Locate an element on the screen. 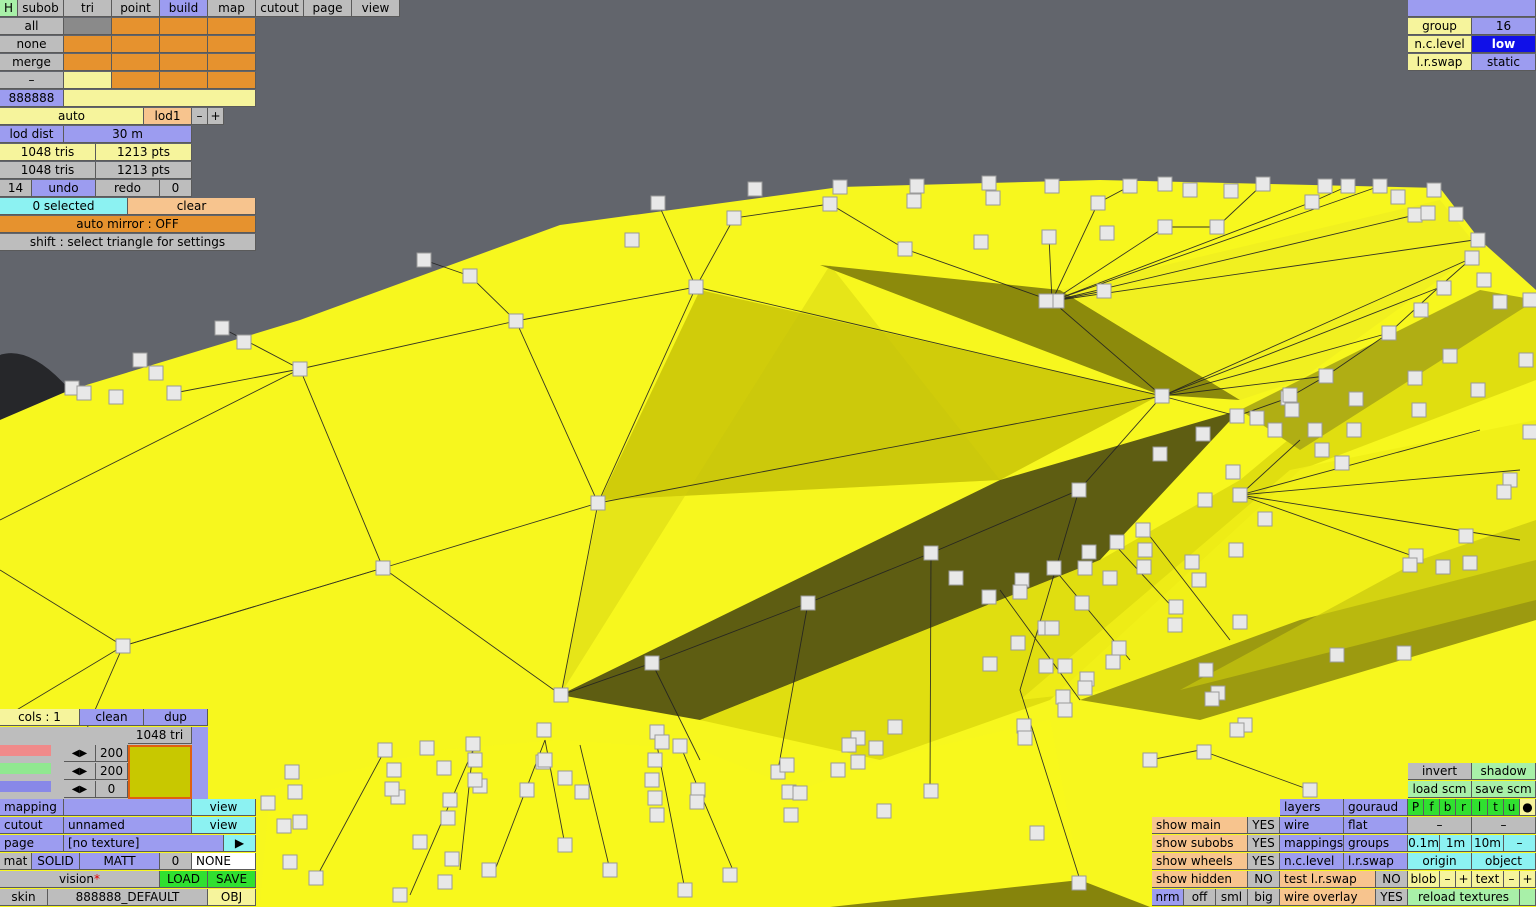  text-plus-button: + is located at coordinates (1528, 879).